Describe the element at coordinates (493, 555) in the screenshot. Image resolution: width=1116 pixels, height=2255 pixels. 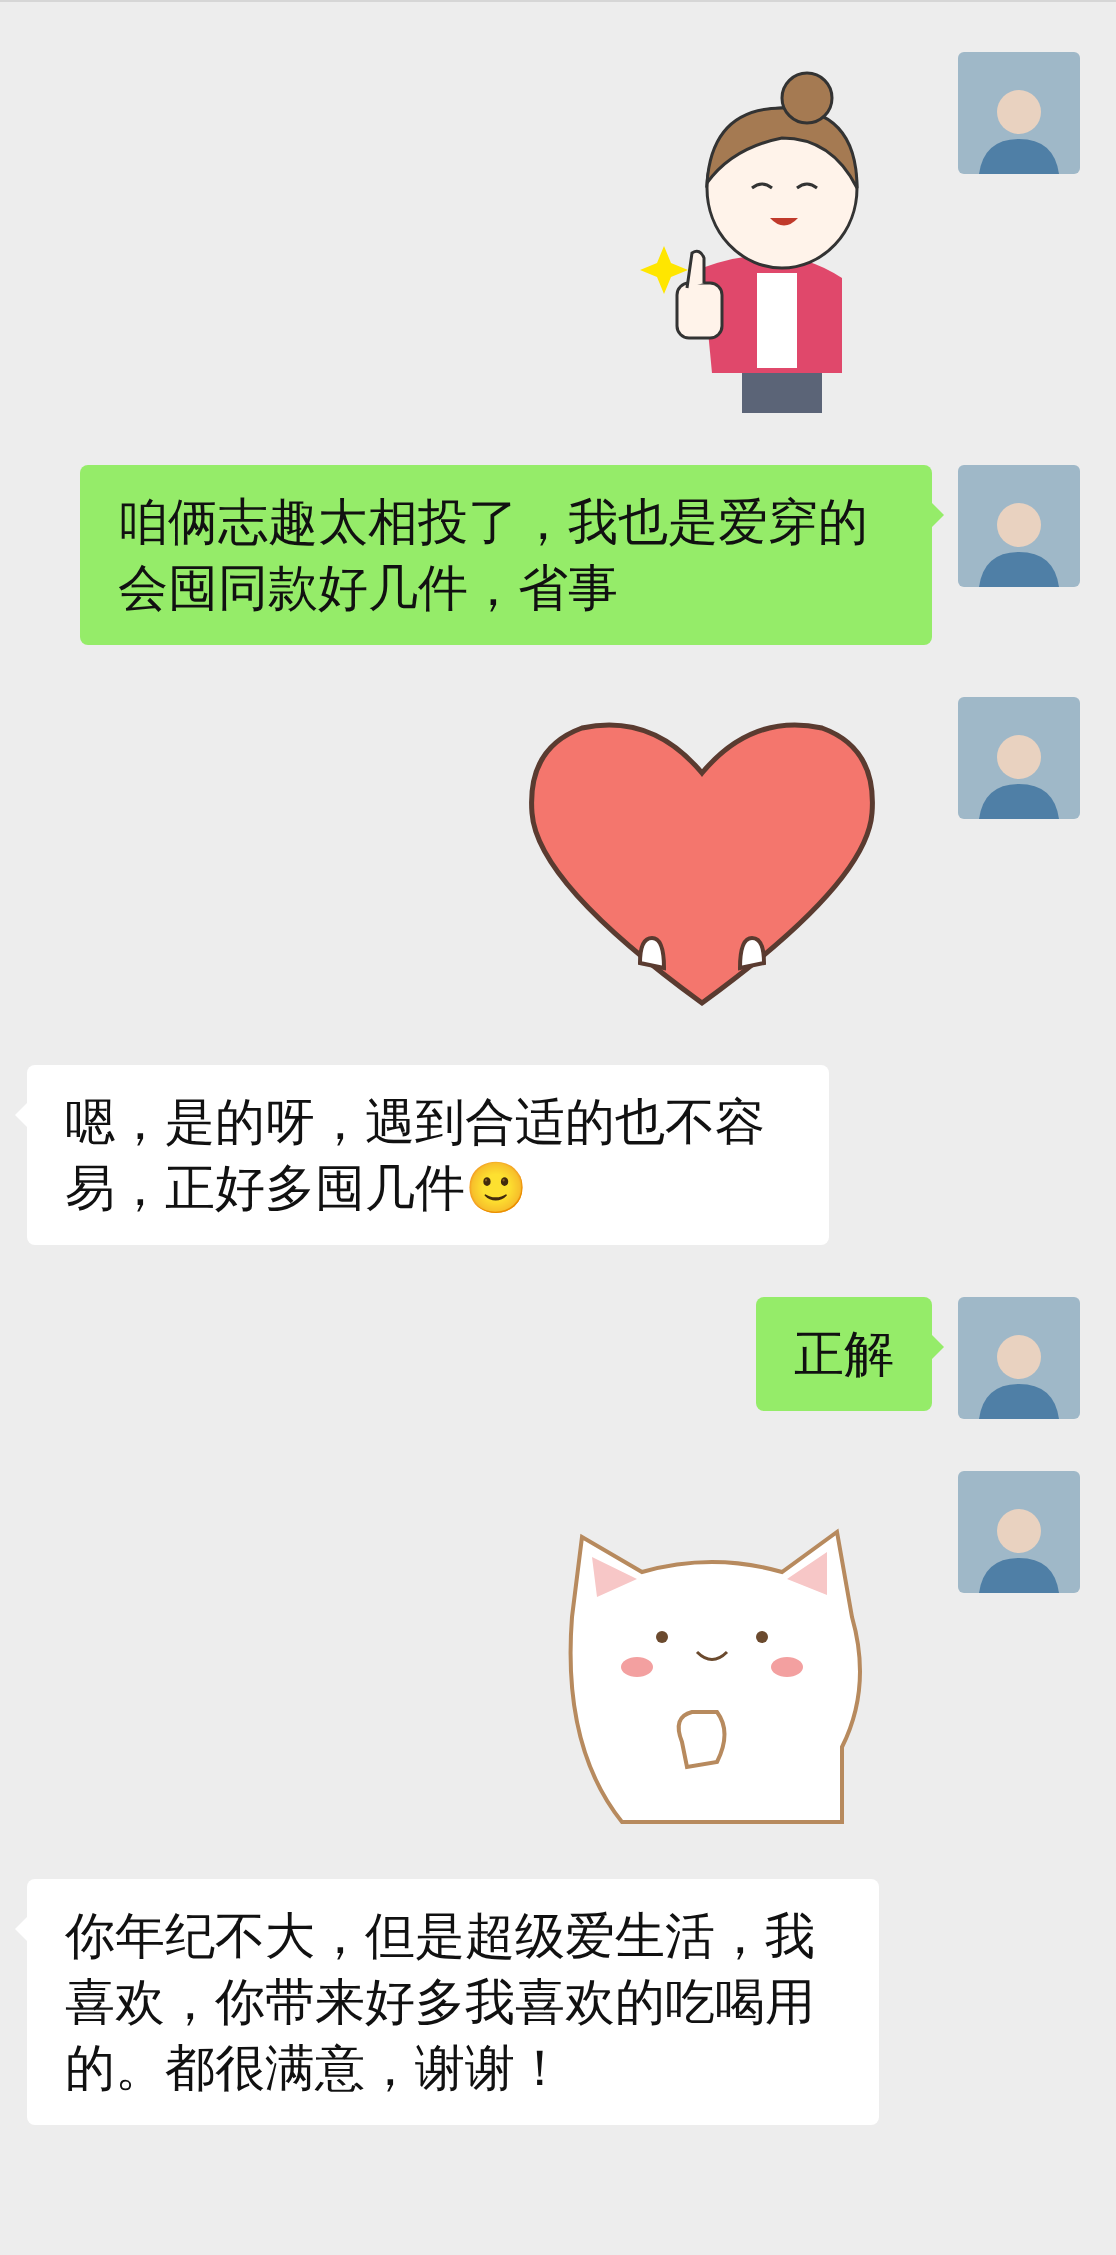
I see `message-text: 咱俩志趣太相投了，我也是爱穿的会囤同款好几件，省事` at that location.